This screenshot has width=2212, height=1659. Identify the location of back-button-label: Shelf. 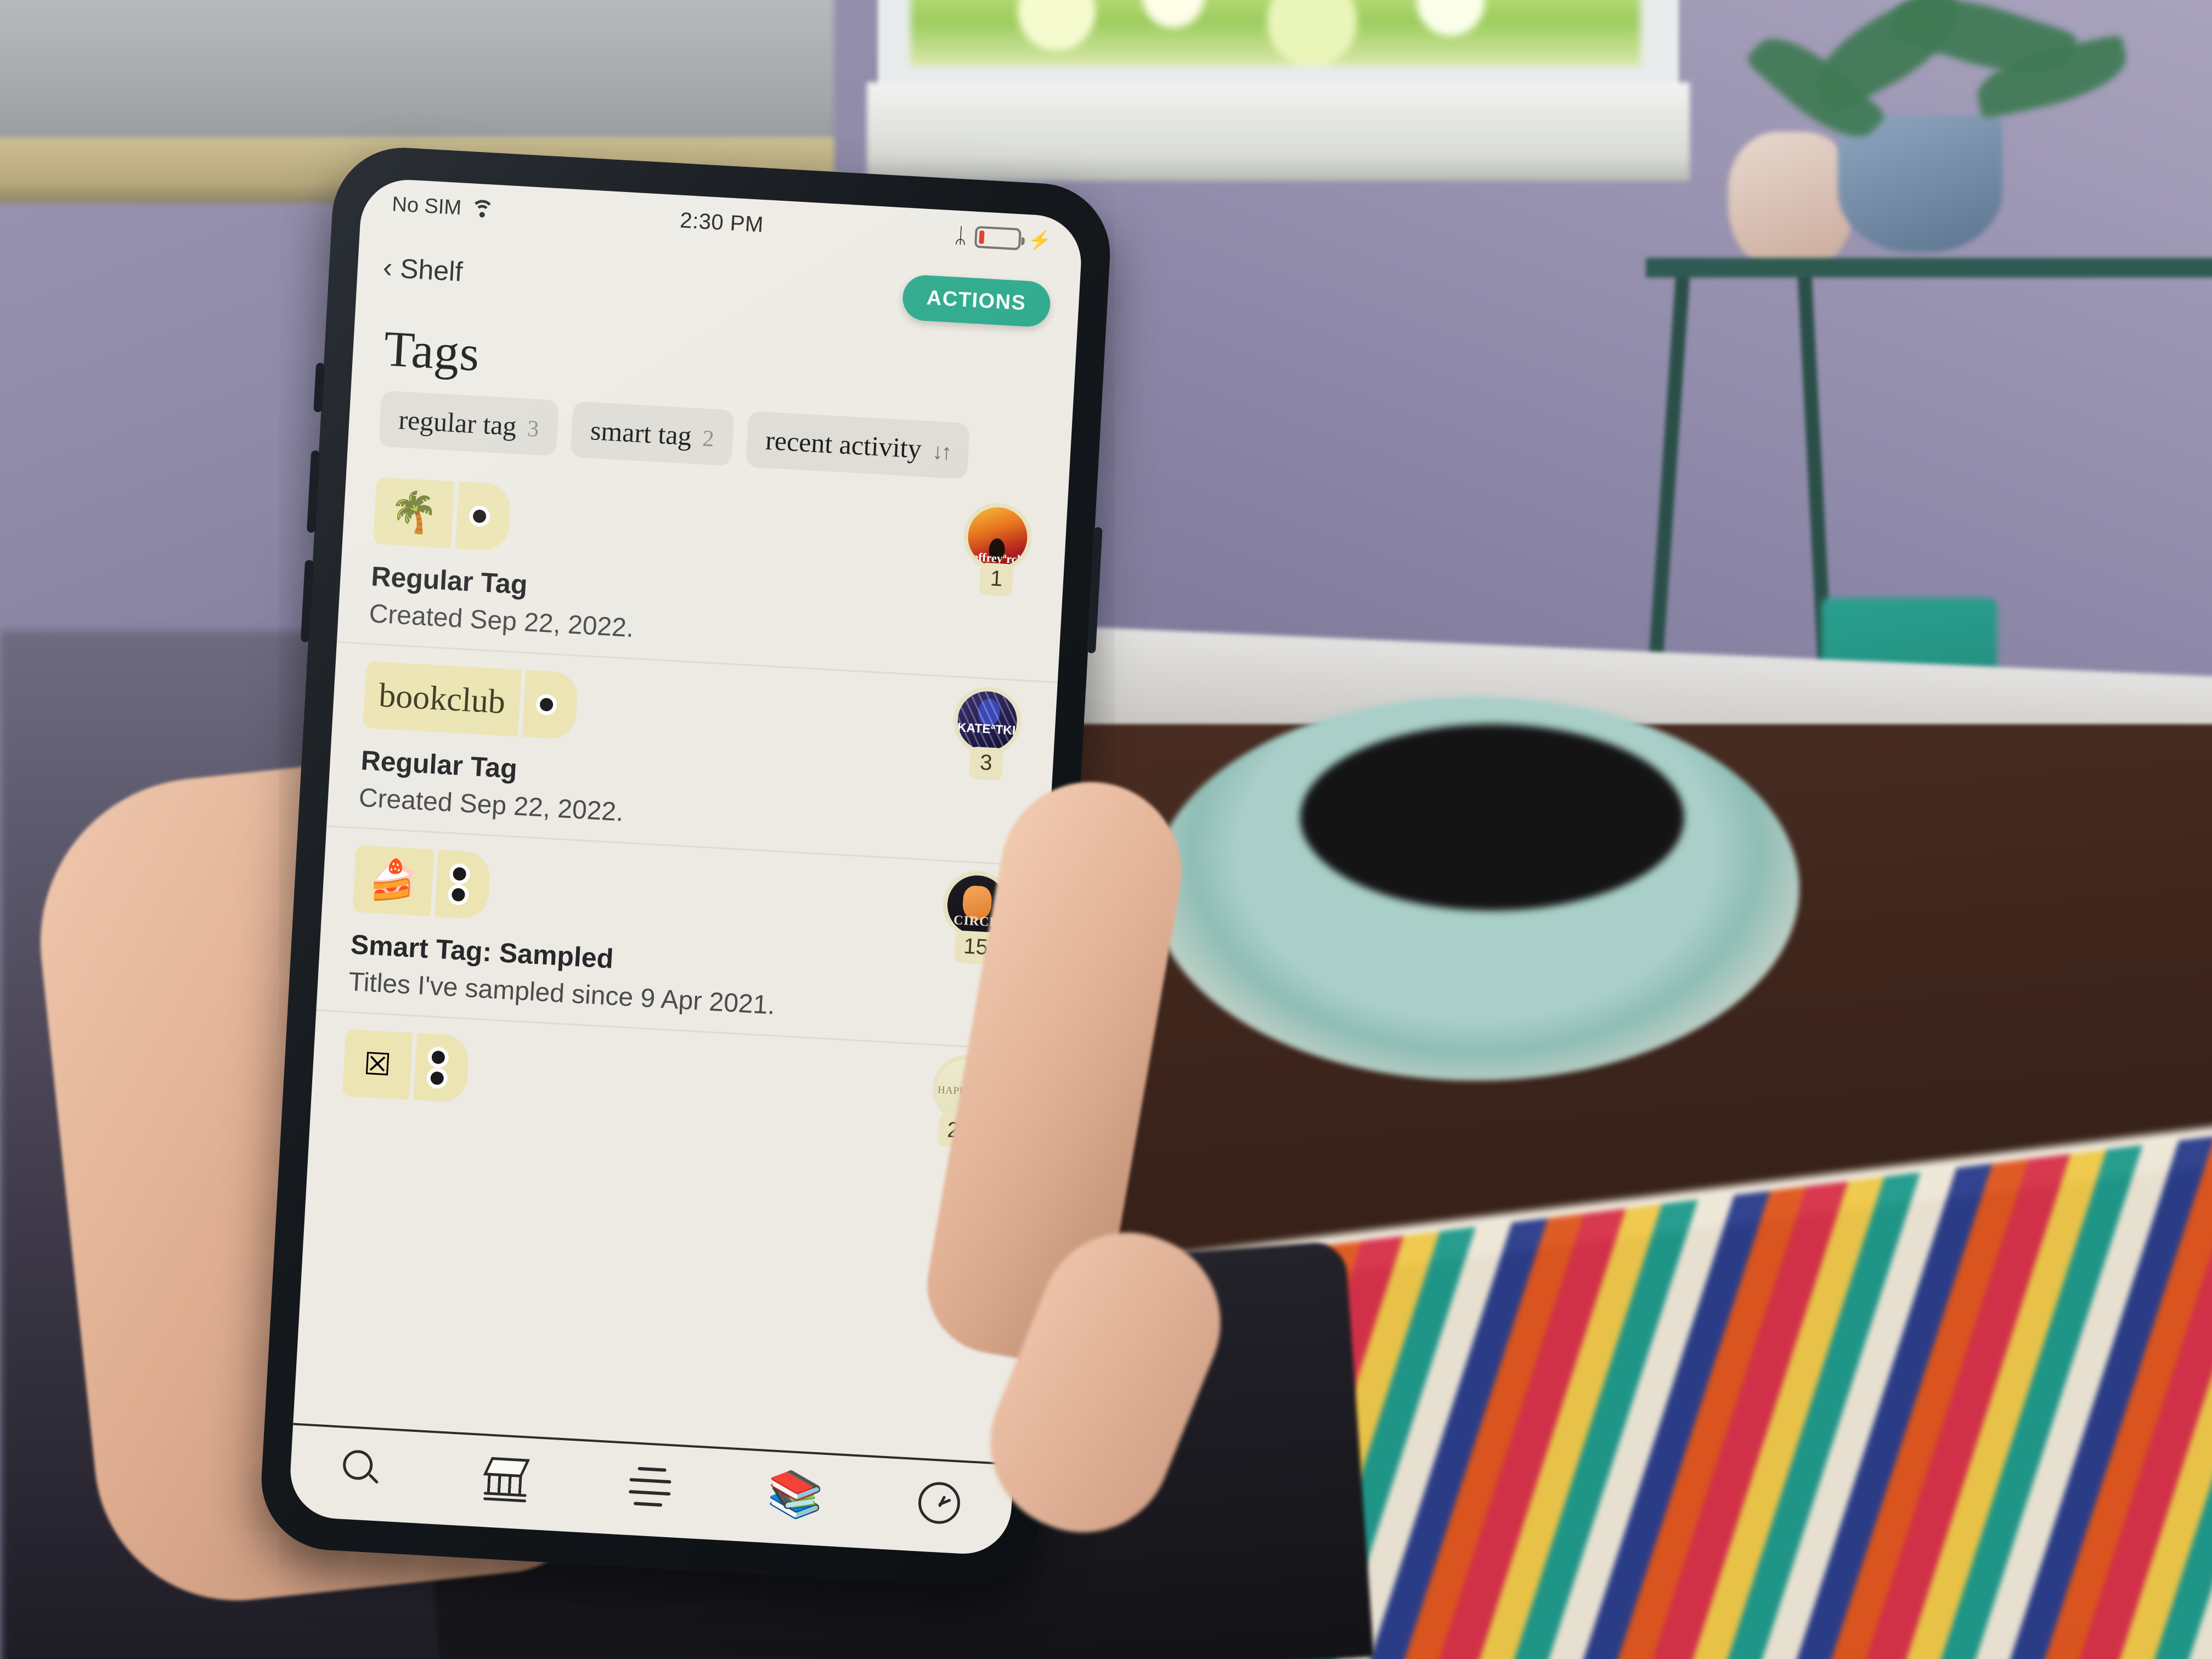
(431, 270).